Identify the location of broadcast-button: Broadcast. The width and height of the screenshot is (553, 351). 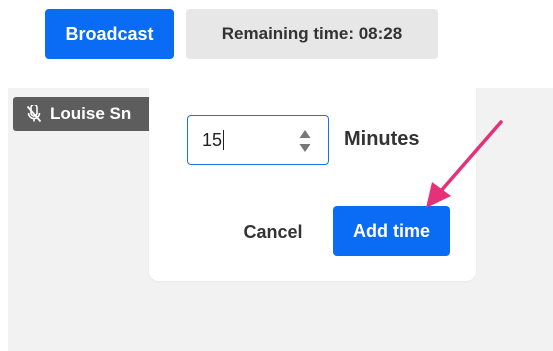
(109, 34).